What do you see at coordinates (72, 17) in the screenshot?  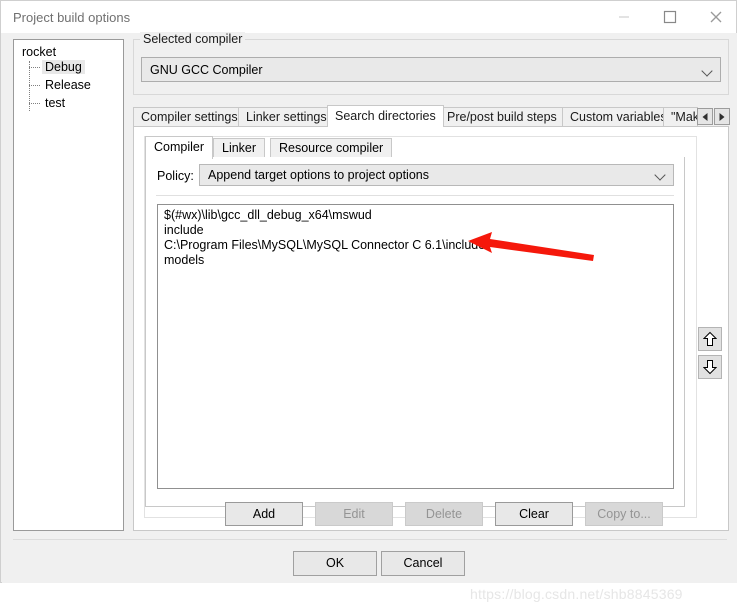 I see `window-title: Project build options` at bounding box center [72, 17].